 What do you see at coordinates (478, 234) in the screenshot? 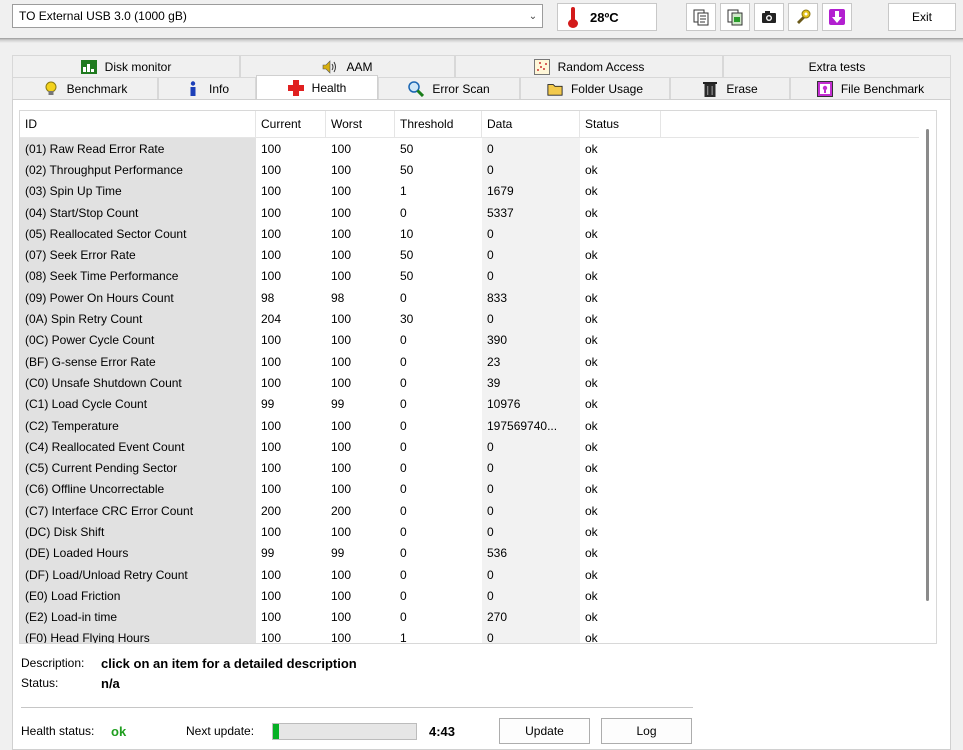
I see `table-row: (05) Reallocated Sector Count 100 100 10 0 ok` at bounding box center [478, 234].